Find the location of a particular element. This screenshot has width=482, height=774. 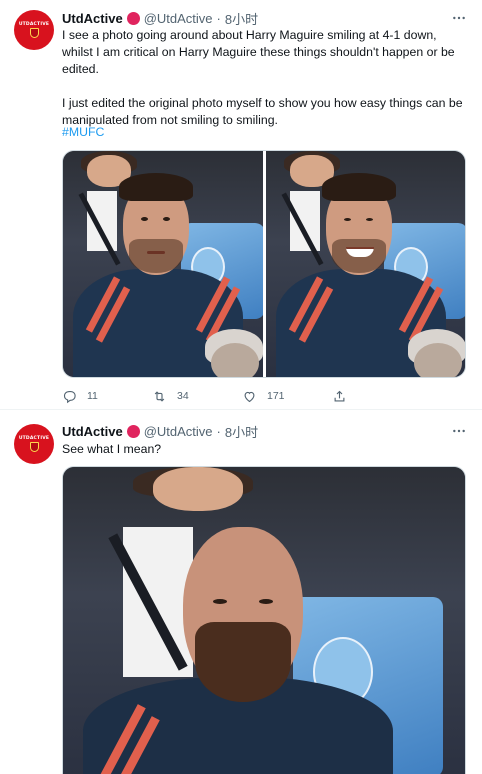

like-icon is located at coordinates (249, 396).